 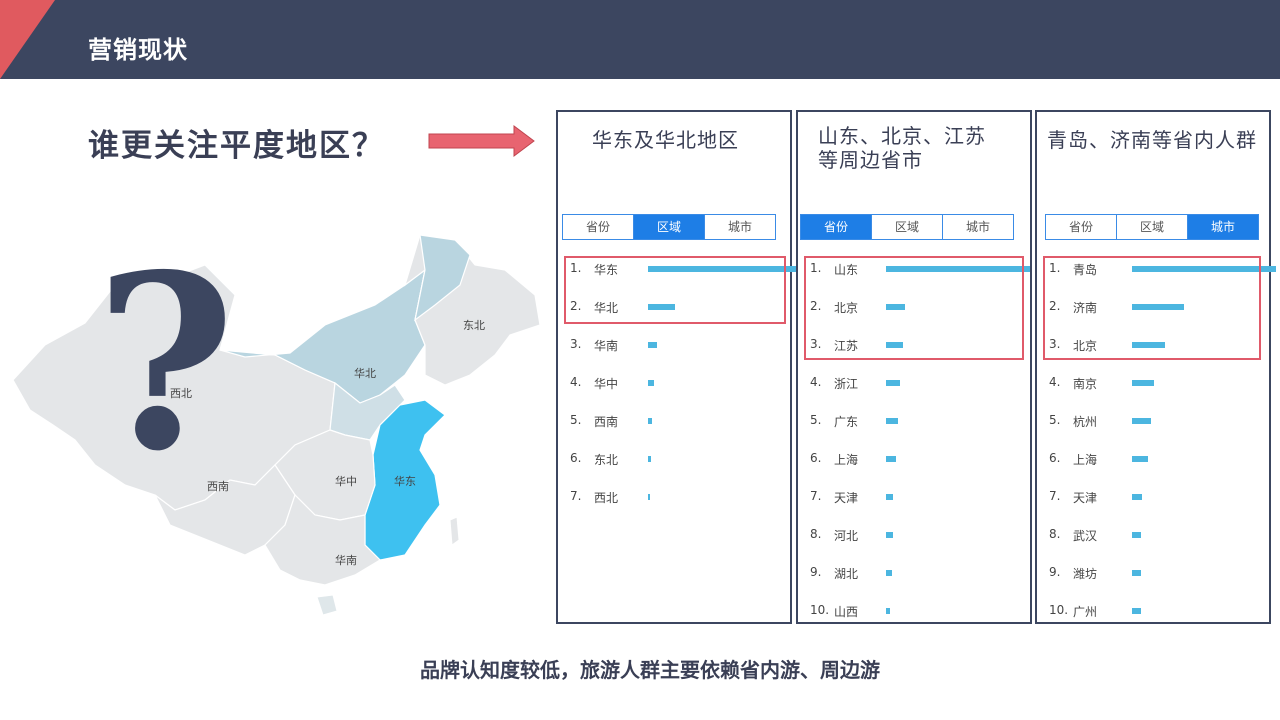 What do you see at coordinates (236, 146) in the screenshot?
I see `question-heading: 谁更关注平度地区？` at bounding box center [236, 146].